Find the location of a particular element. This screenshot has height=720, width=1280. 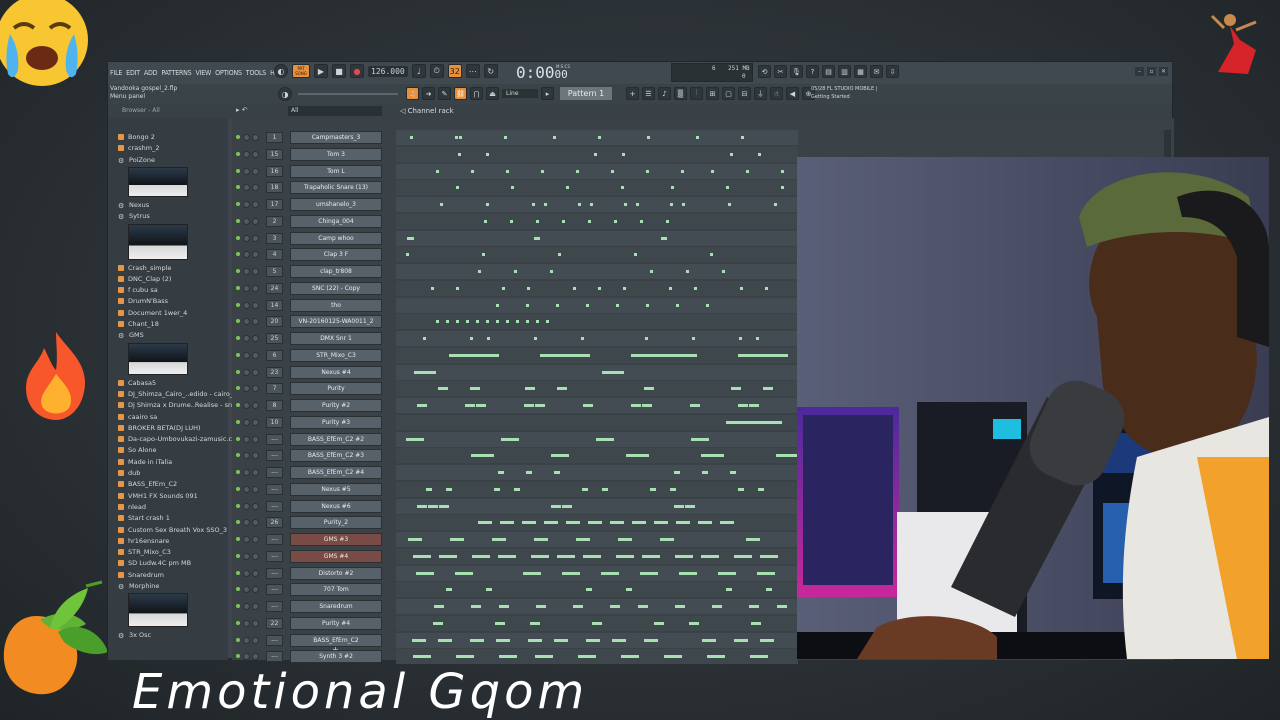

browser-item: ⚙ 3x Osc is located at coordinates (134, 635).